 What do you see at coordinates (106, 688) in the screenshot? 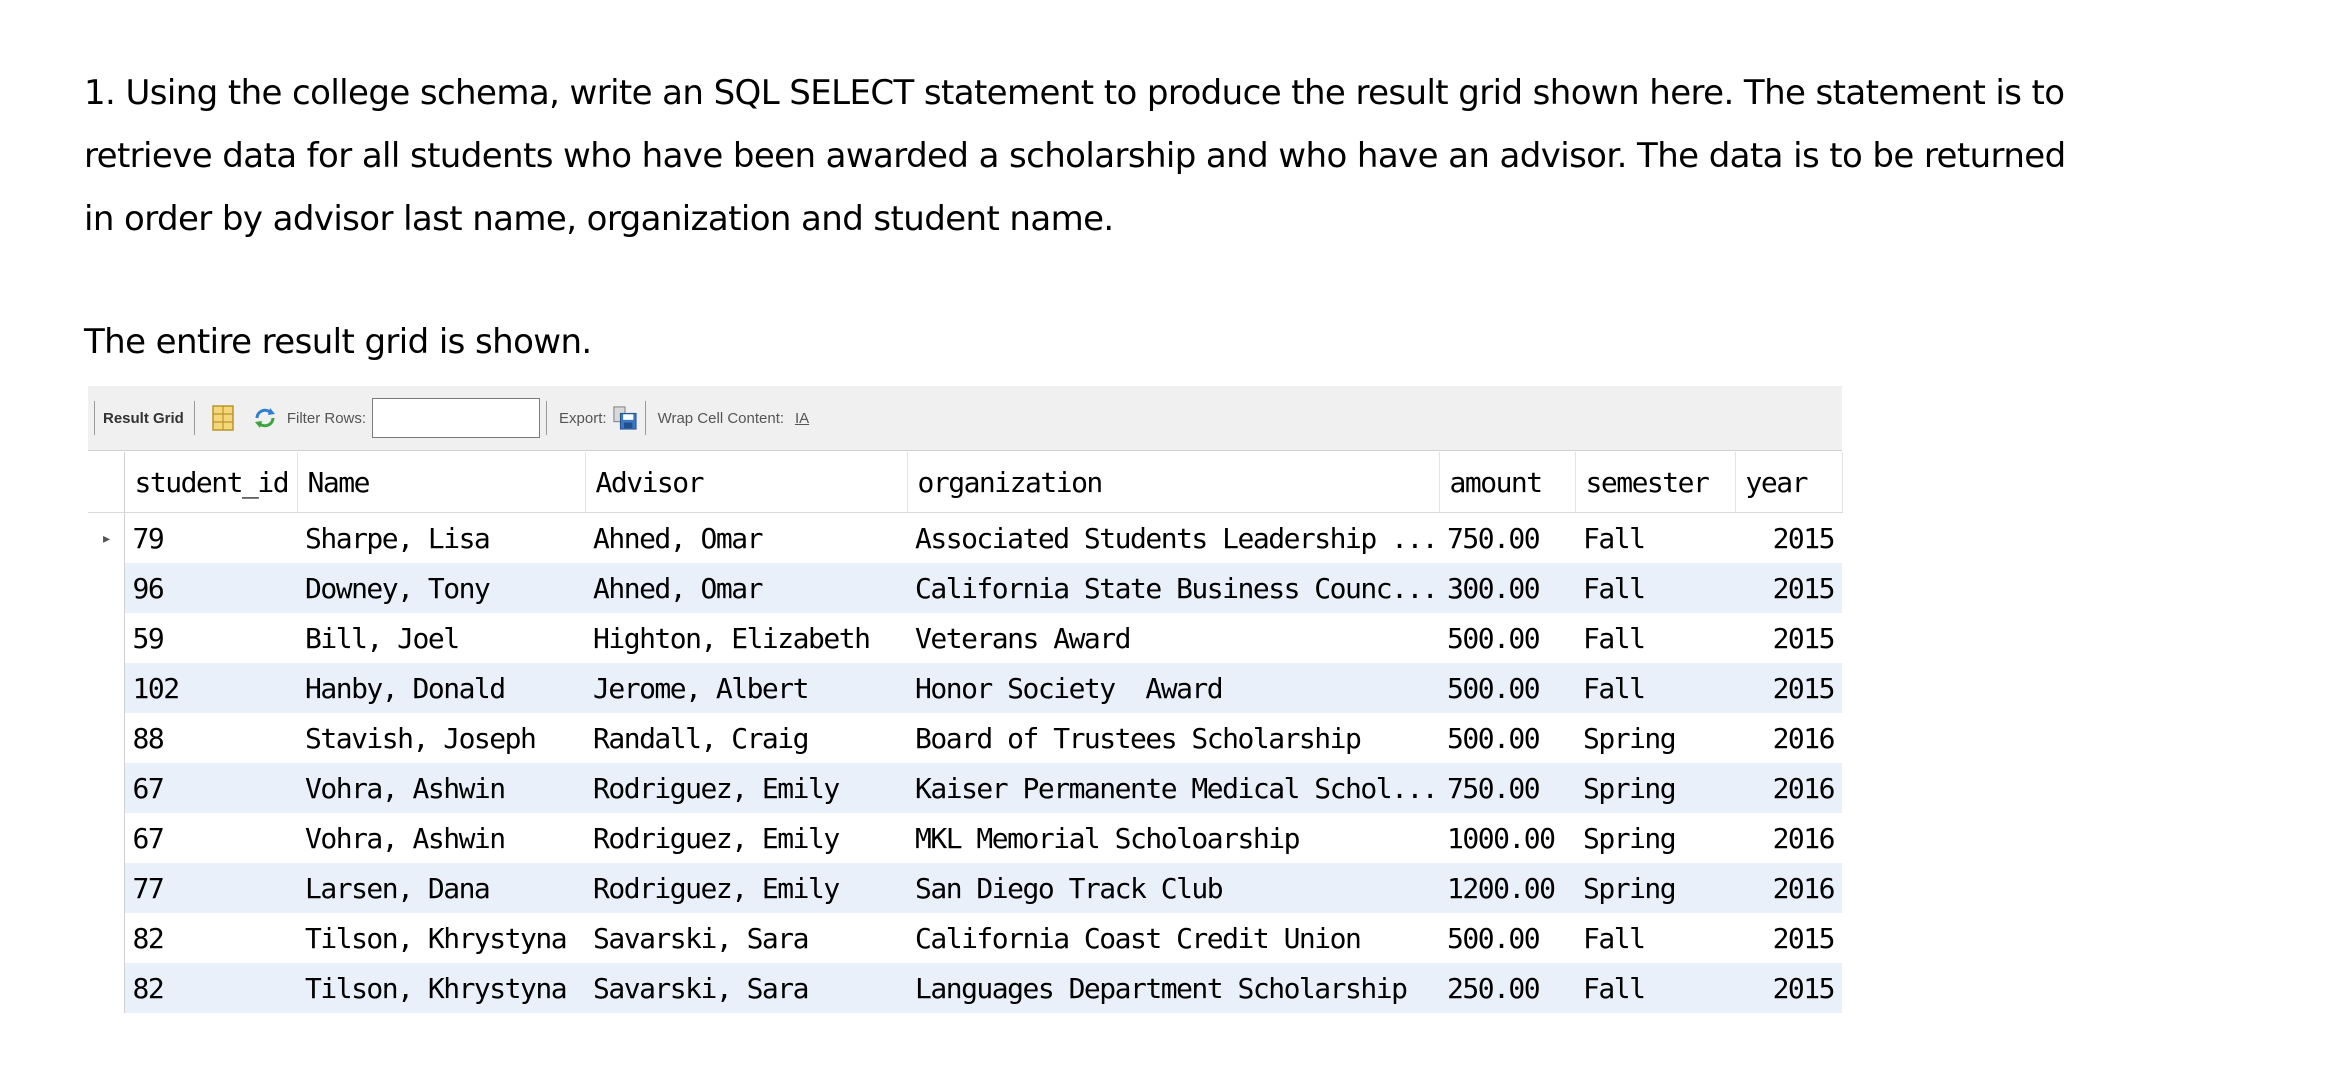
I see `row-marker` at bounding box center [106, 688].